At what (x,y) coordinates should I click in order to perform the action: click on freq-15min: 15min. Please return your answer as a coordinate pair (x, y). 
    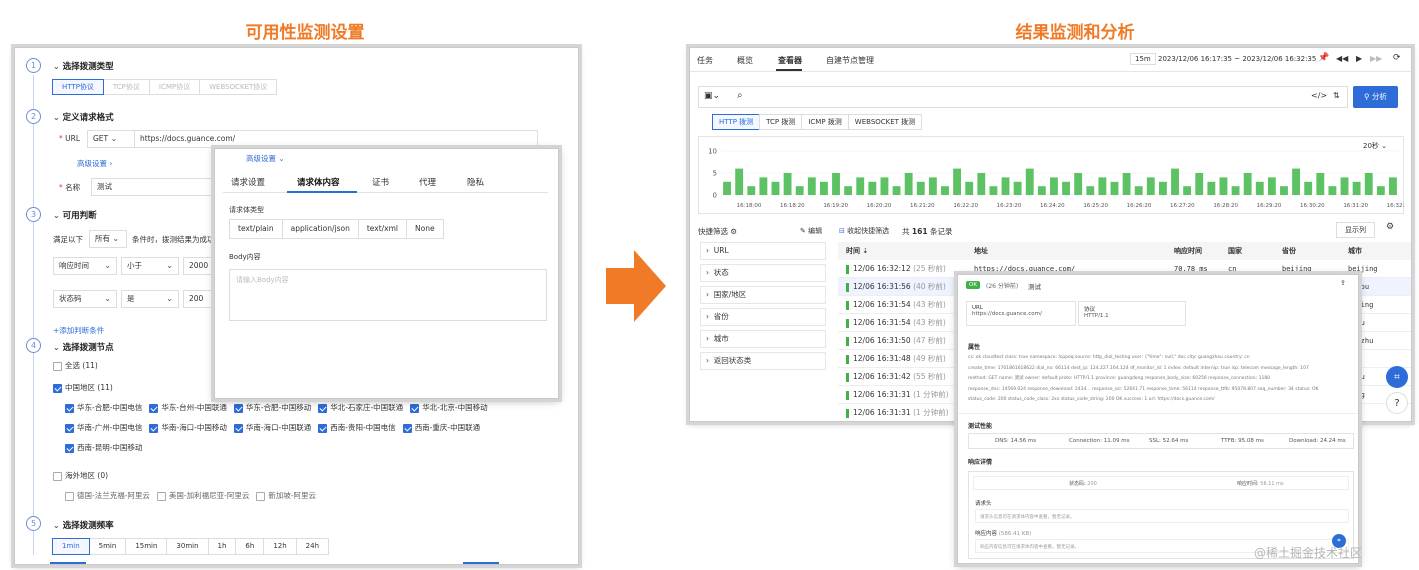
    Looking at the image, I should click on (146, 546).